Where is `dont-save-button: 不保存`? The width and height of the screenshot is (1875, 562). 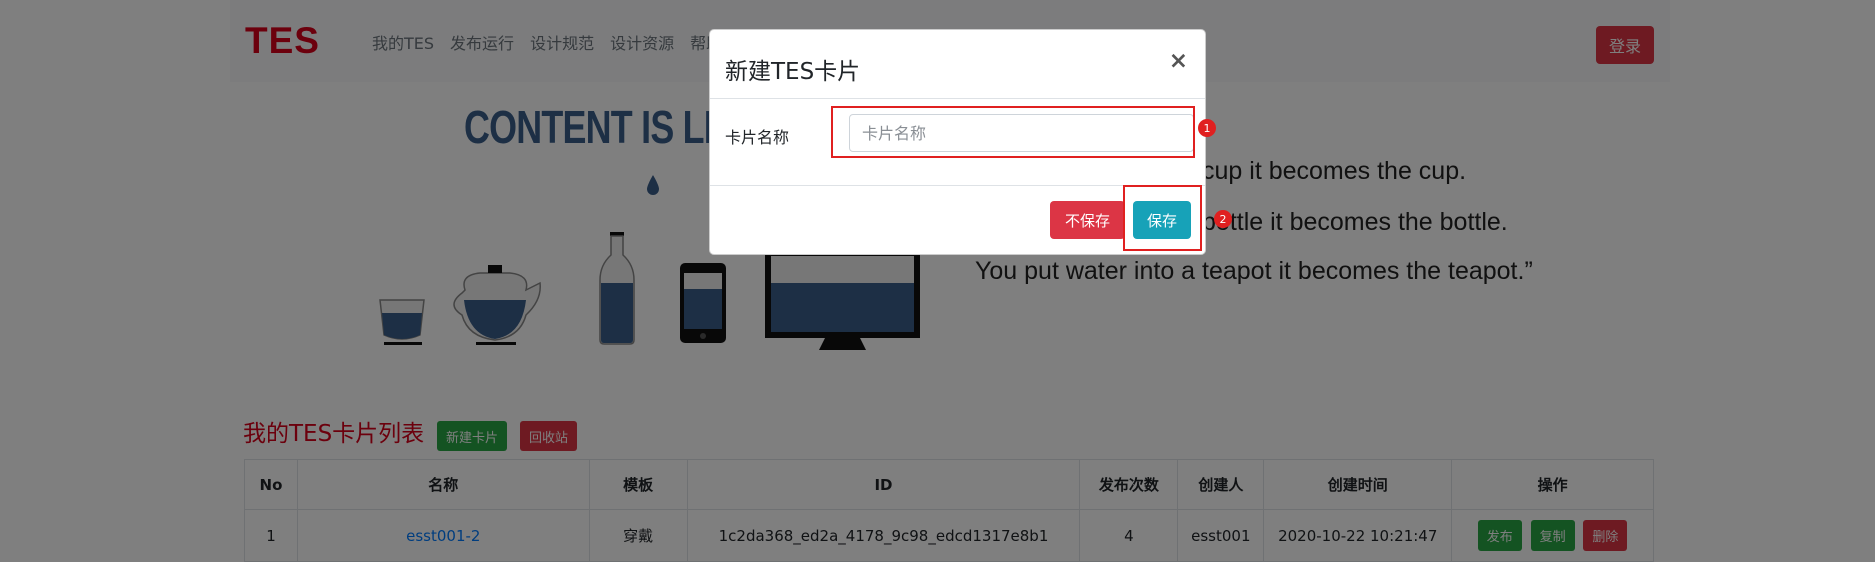 dont-save-button: 不保存 is located at coordinates (1087, 220).